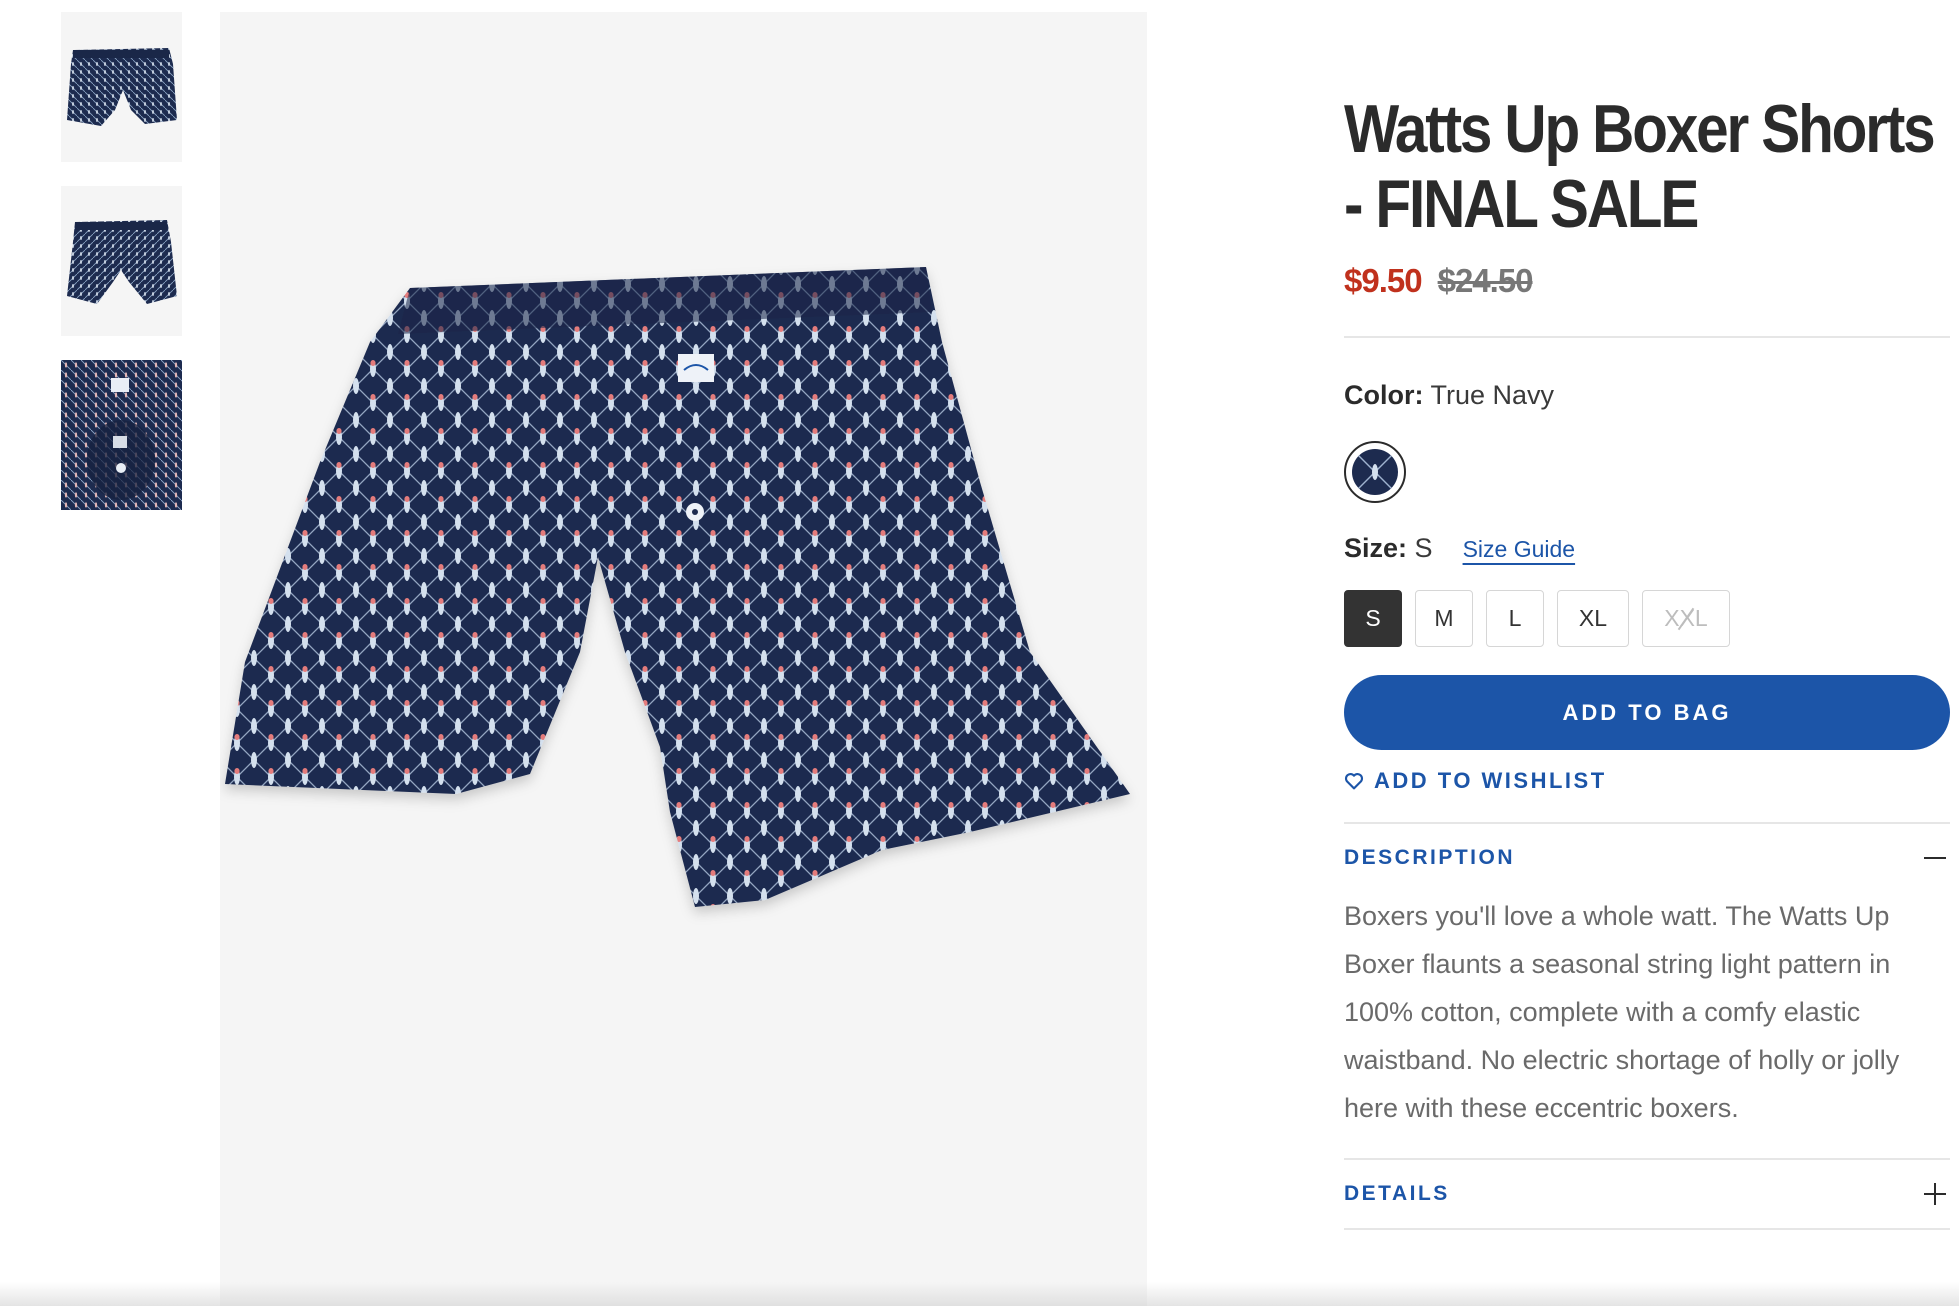 This screenshot has width=1959, height=1306. I want to click on price-divider, so click(1647, 337).